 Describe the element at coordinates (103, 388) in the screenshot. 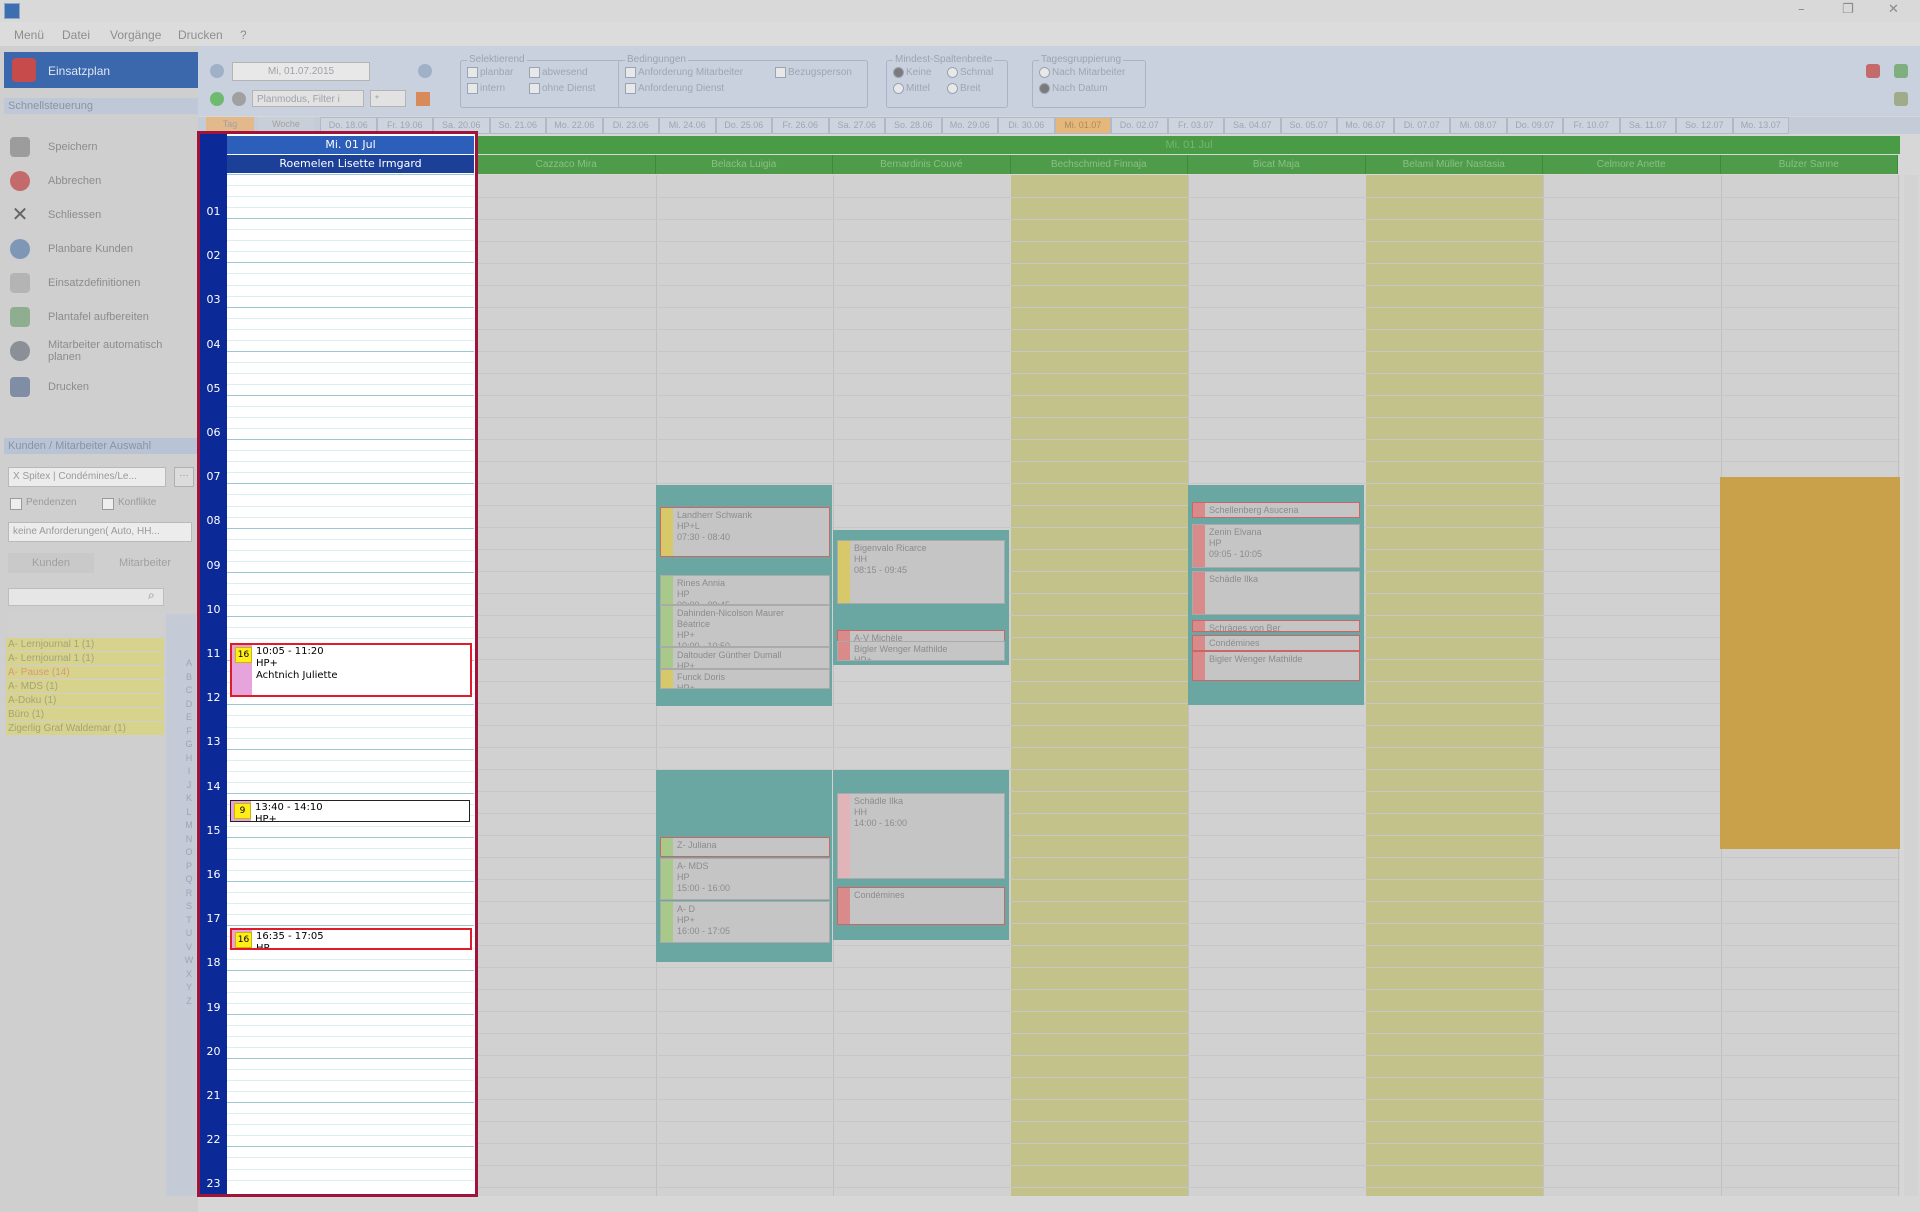

I see `action-drucken: Drucken` at that location.